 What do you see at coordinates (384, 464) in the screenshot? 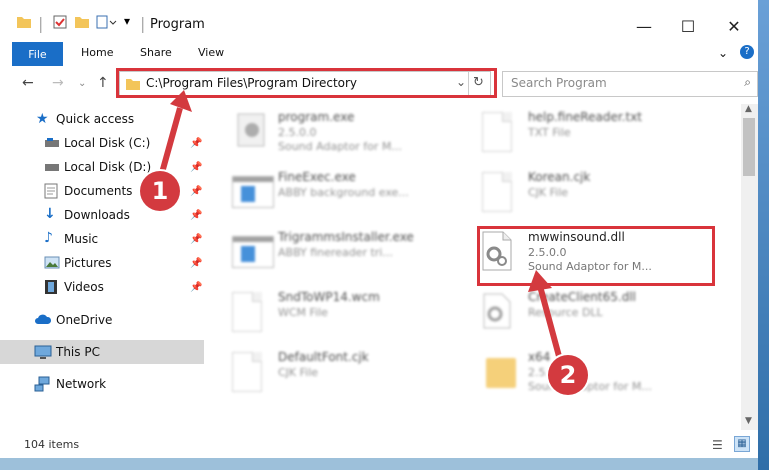
I see `desktop-background` at bounding box center [384, 464].